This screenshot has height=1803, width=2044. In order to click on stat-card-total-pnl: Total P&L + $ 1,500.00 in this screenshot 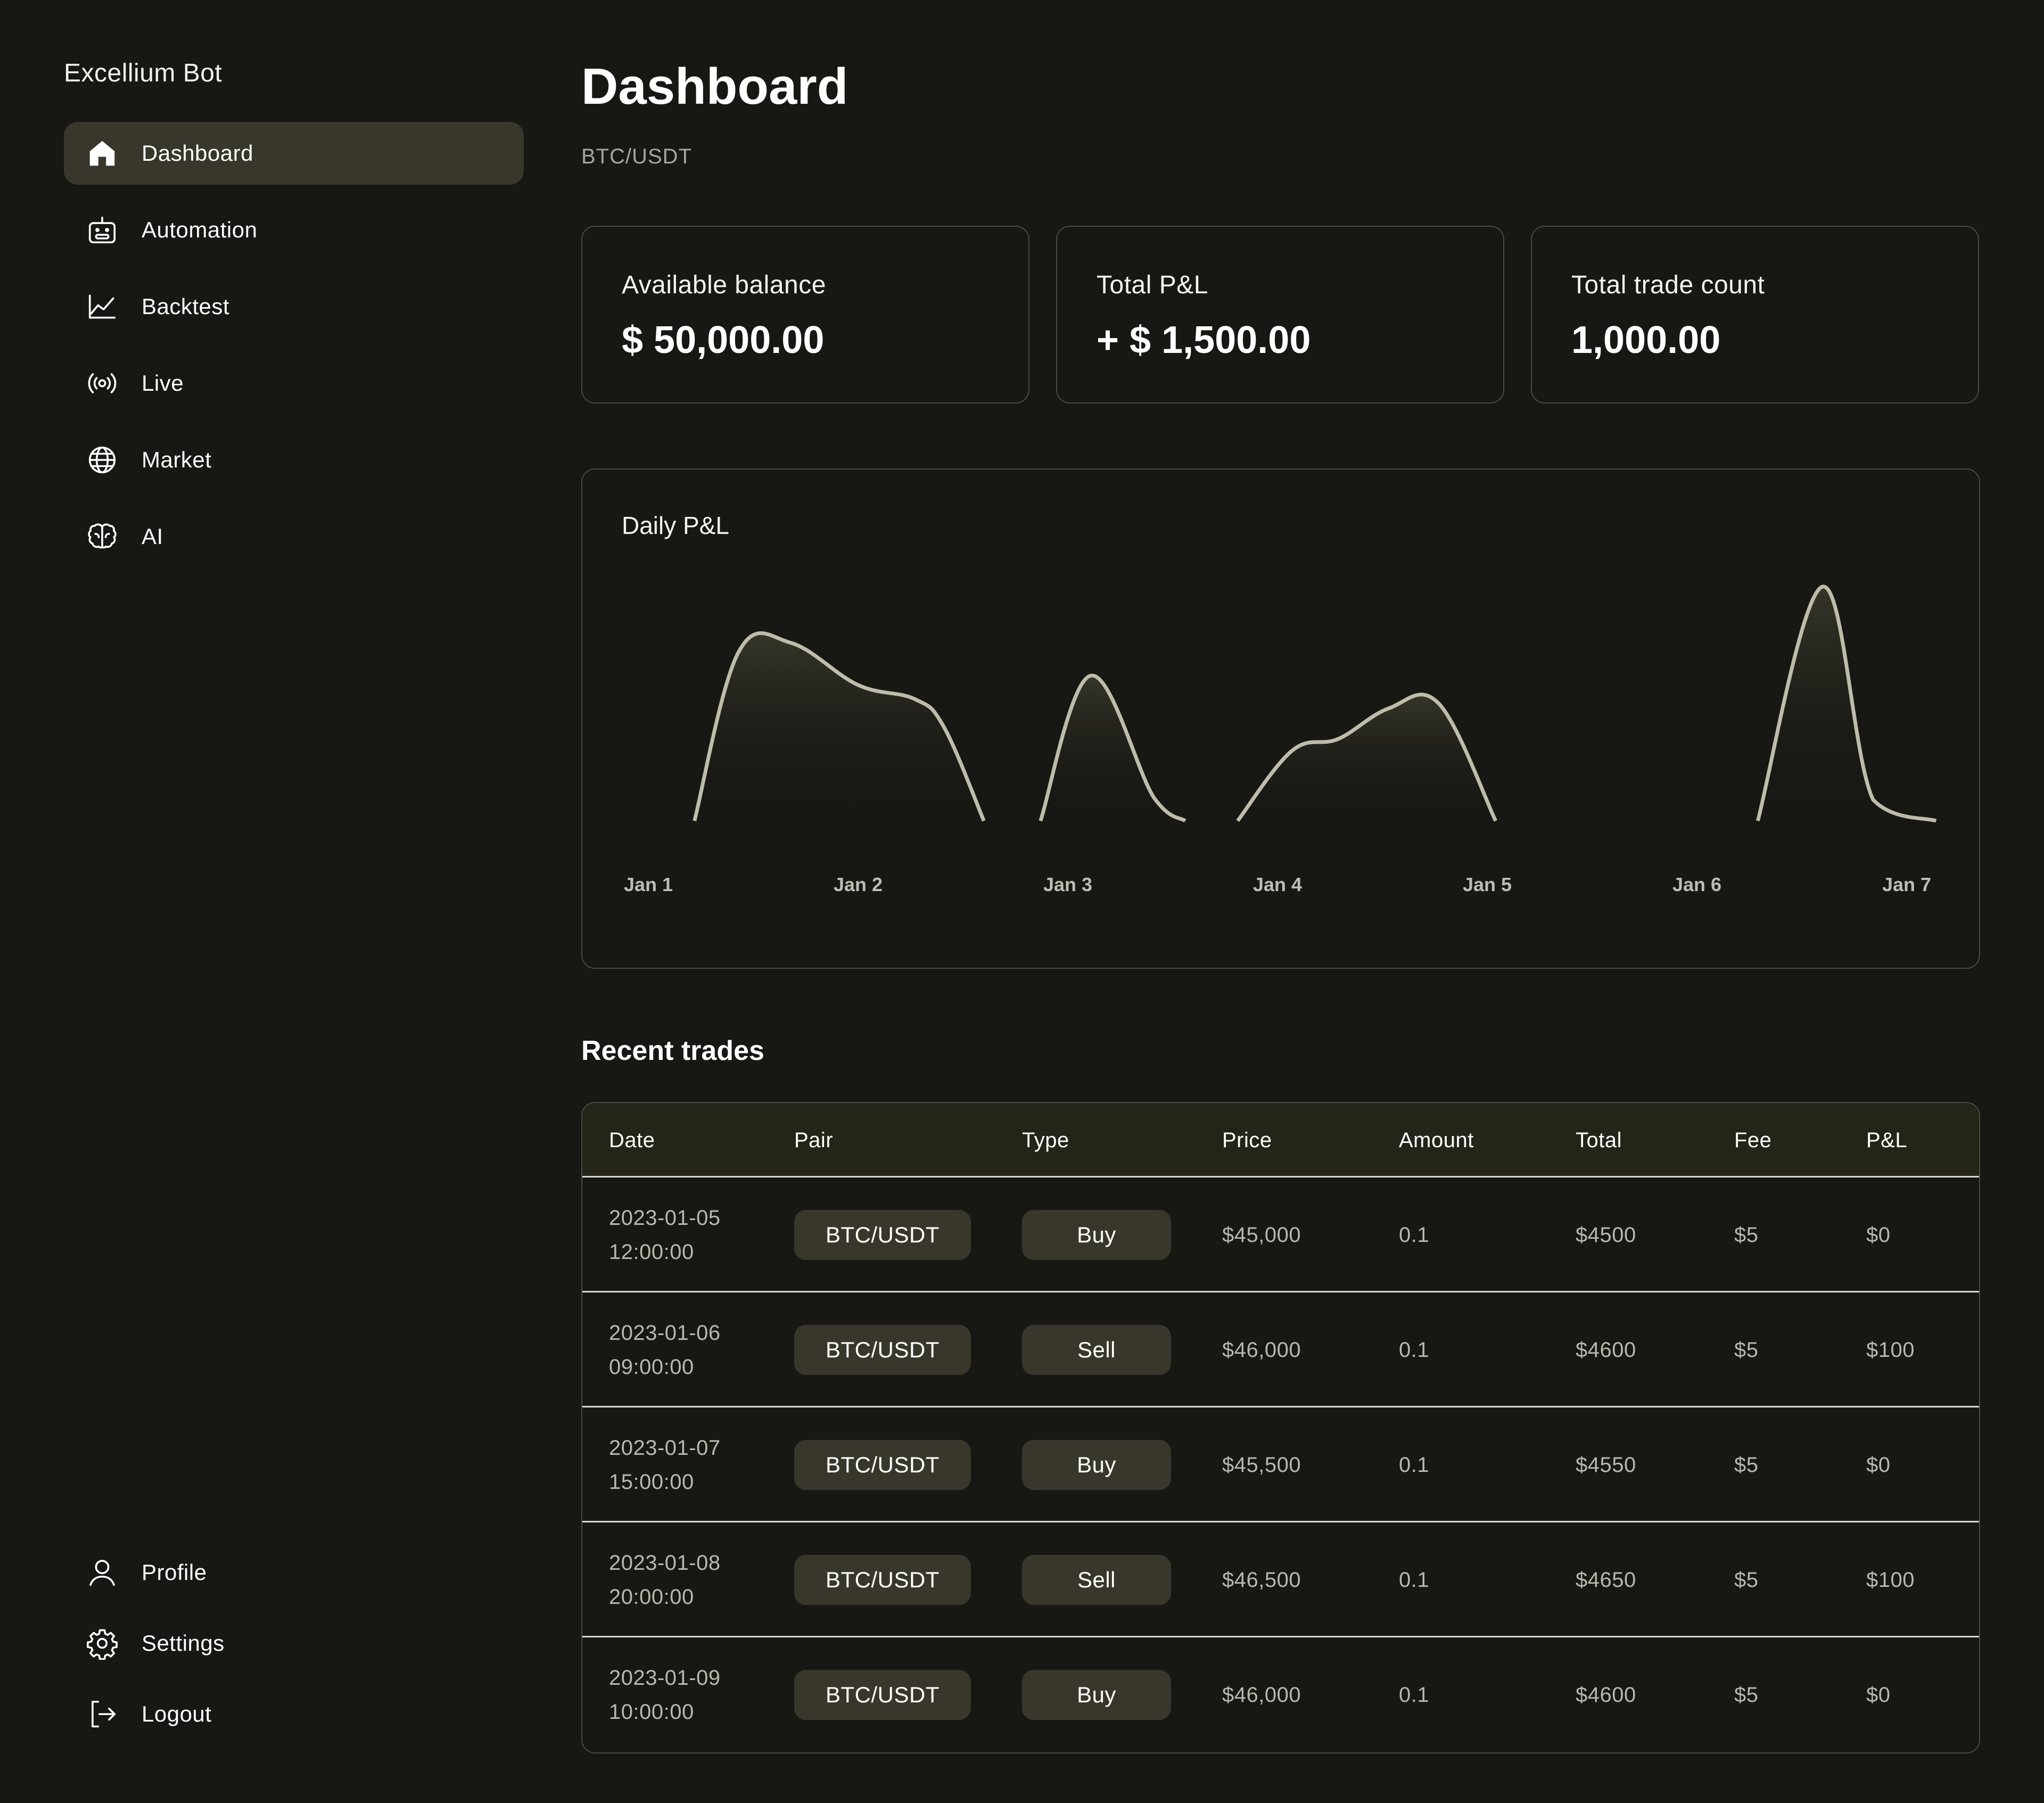, I will do `click(1280, 315)`.